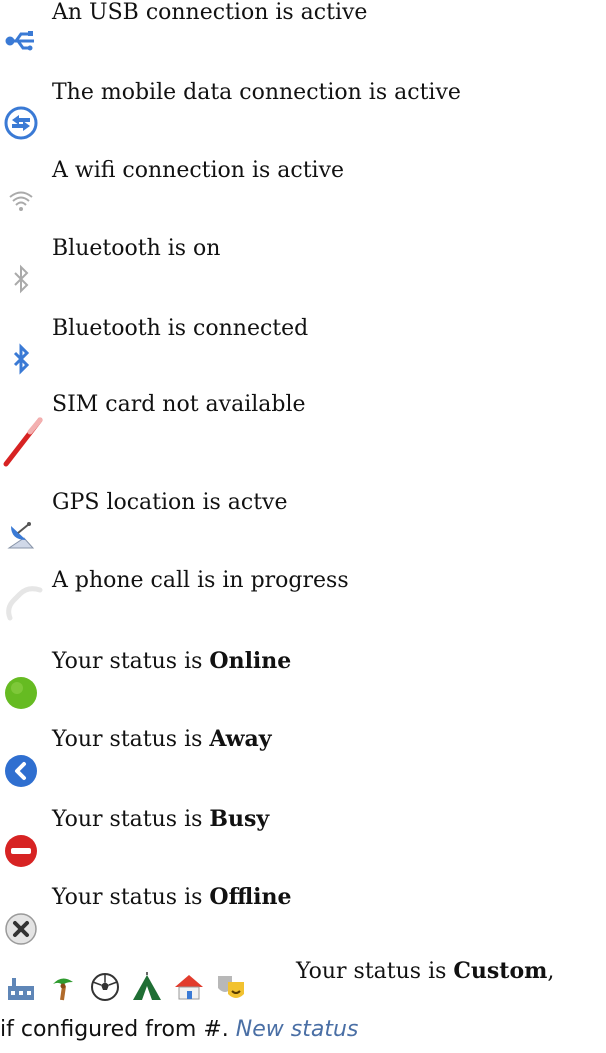 The height and width of the screenshot is (1053, 606). What do you see at coordinates (210, 12) in the screenshot?
I see `usb-label: An USB connection is active` at bounding box center [210, 12].